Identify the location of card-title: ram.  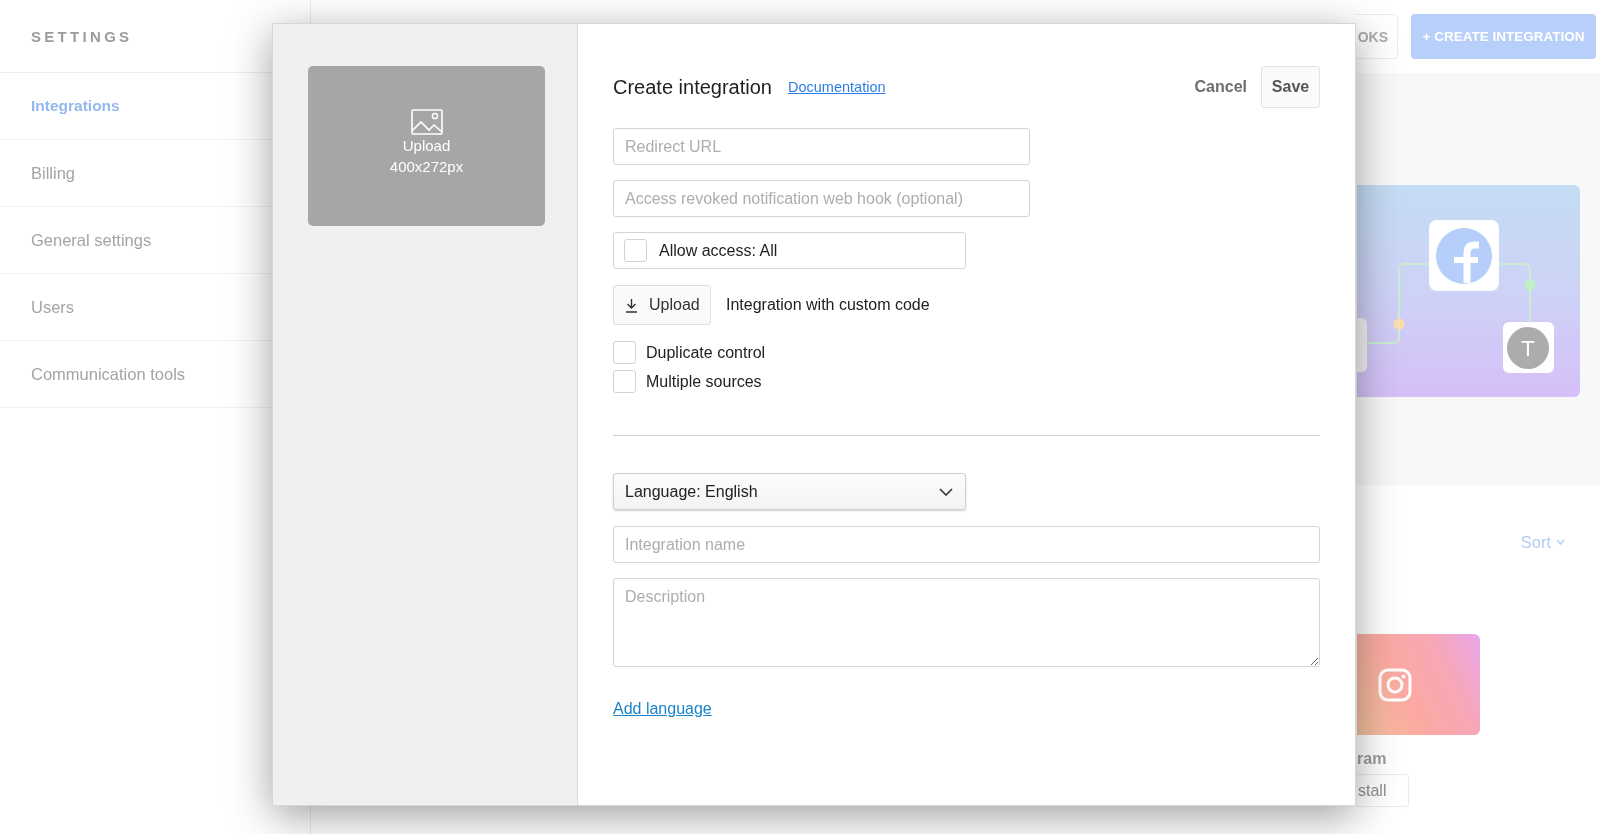
(1372, 759).